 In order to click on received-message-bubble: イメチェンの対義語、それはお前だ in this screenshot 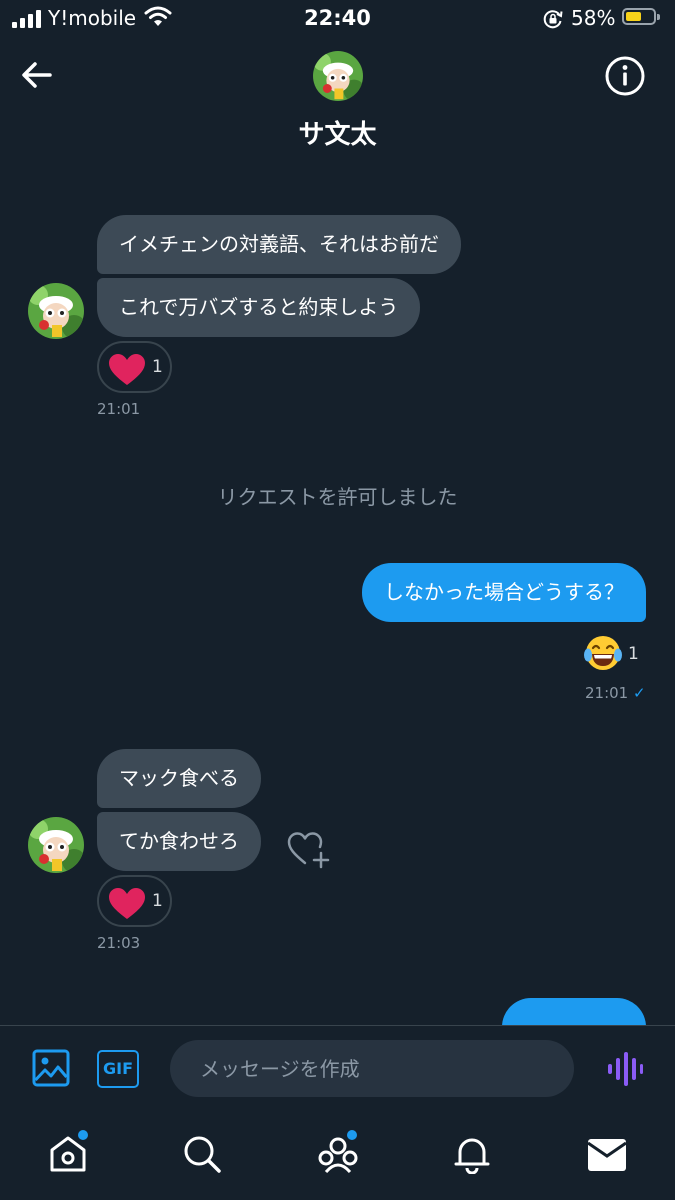, I will do `click(279, 244)`.